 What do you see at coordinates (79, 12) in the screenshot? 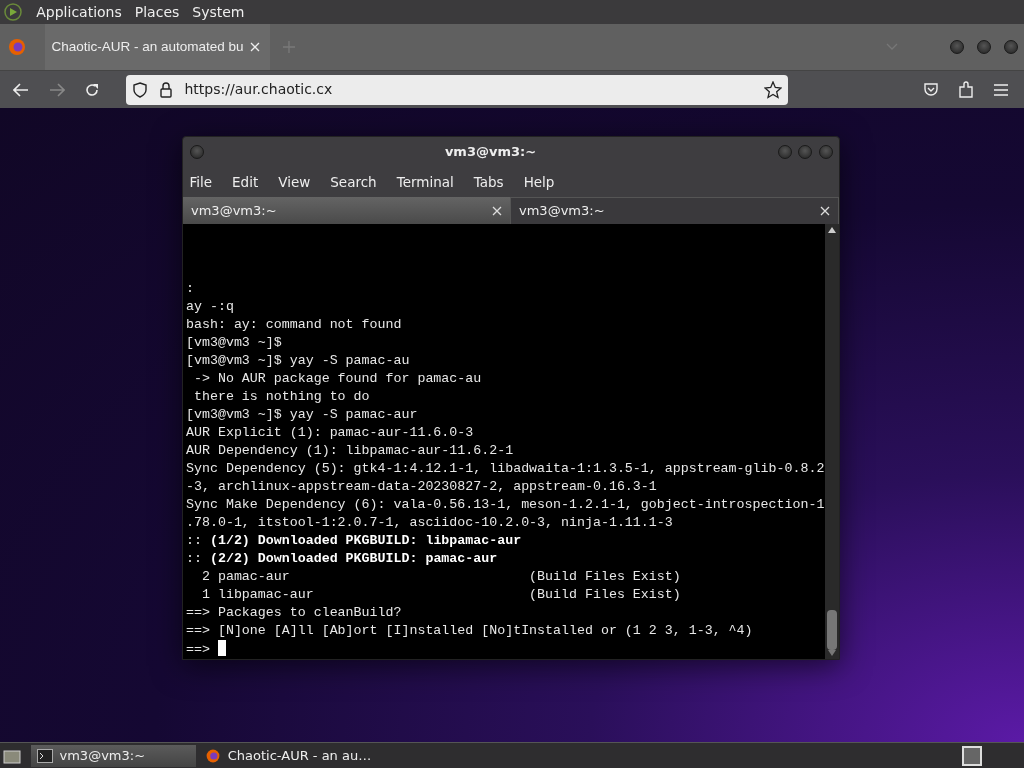
I see `menu-item: Applications` at bounding box center [79, 12].